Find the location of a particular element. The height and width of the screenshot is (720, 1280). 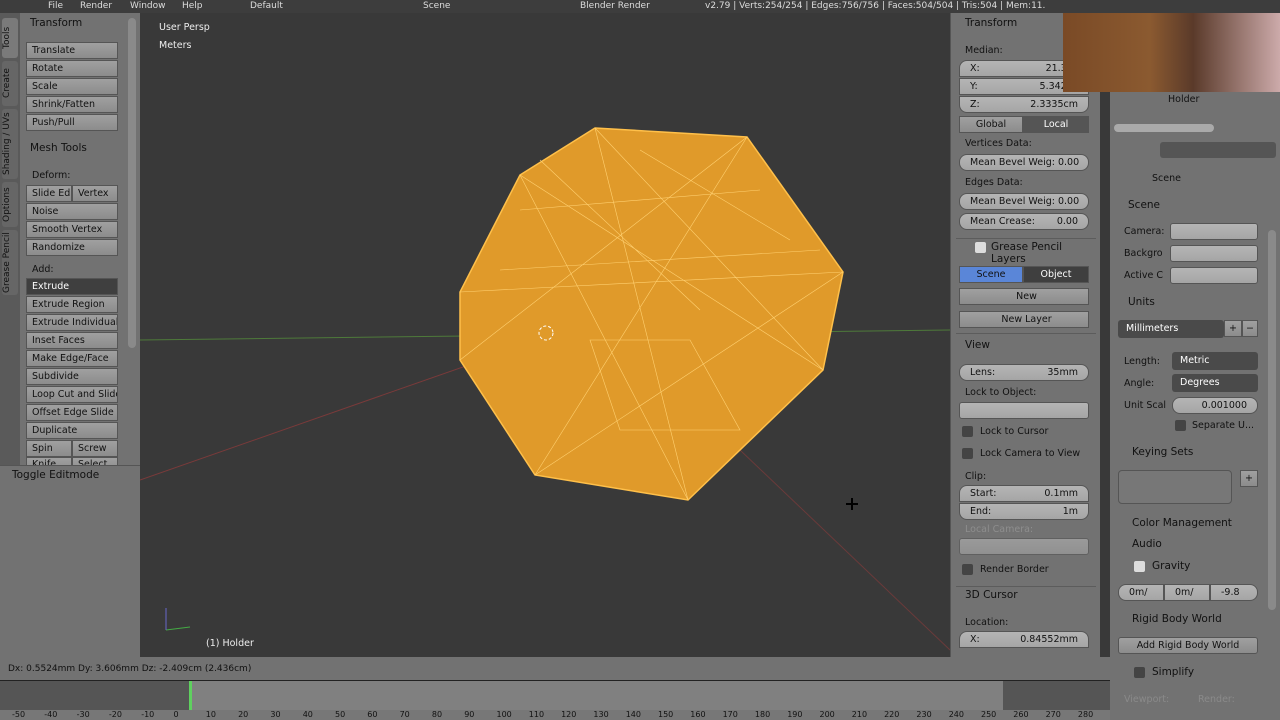

grease-pencil-header: Grease Pencil Layers is located at coordinates (1045, 253).